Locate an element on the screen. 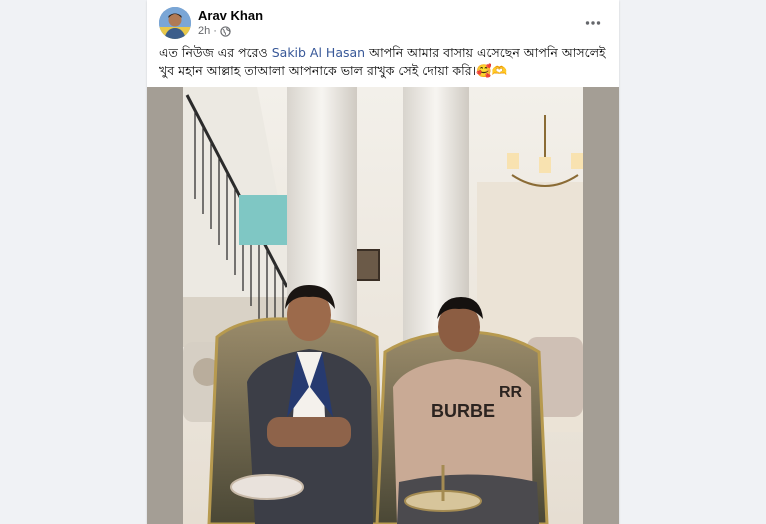 The image size is (766, 524). globe-icon is located at coordinates (225, 31).